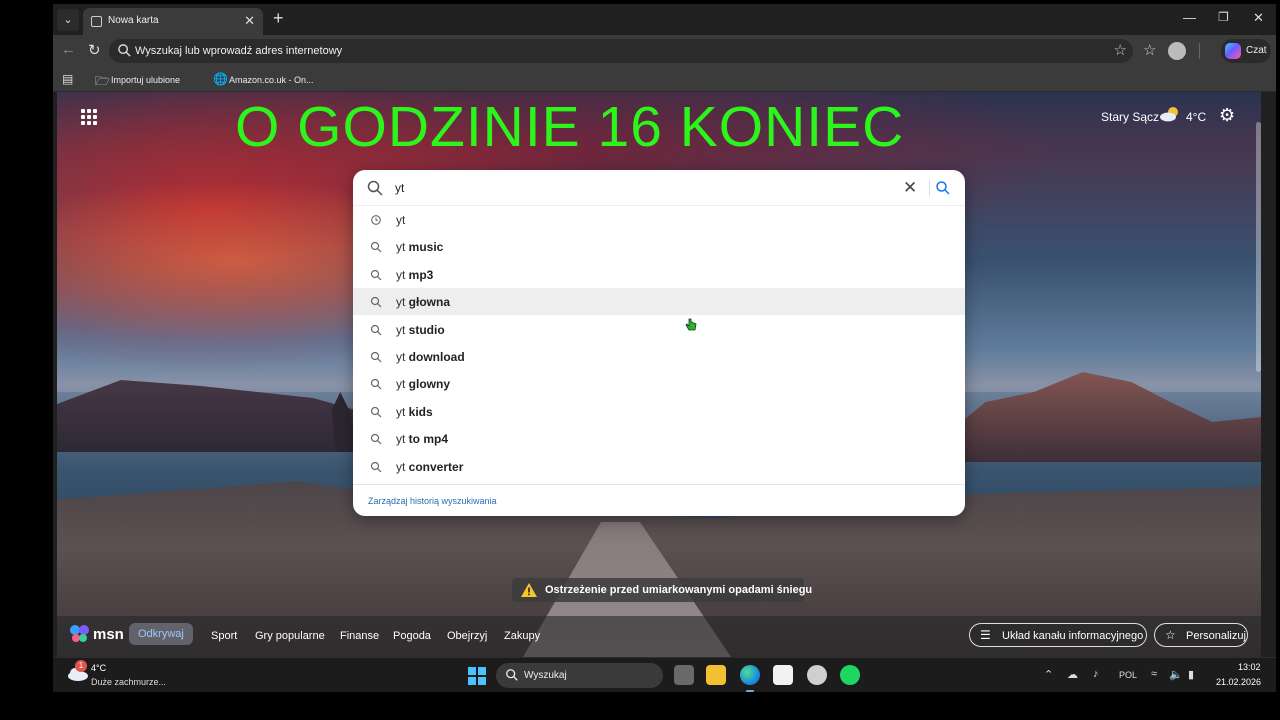 This screenshot has width=1280, height=720. I want to click on wifi-icon: ≈, so click(1154, 674).